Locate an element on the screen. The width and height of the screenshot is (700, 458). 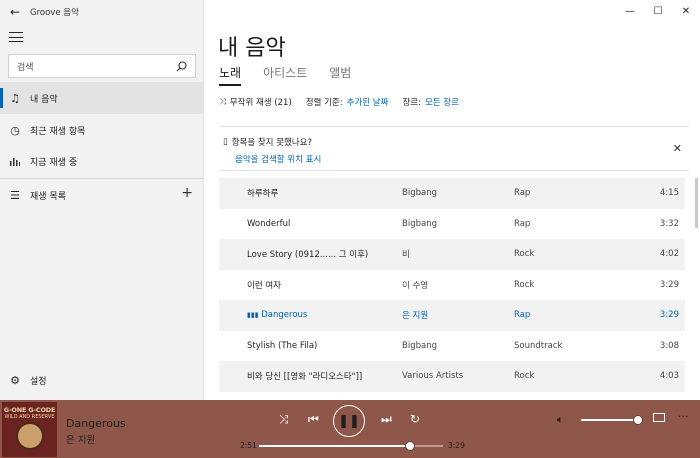
mini-view-icon is located at coordinates (659, 417).